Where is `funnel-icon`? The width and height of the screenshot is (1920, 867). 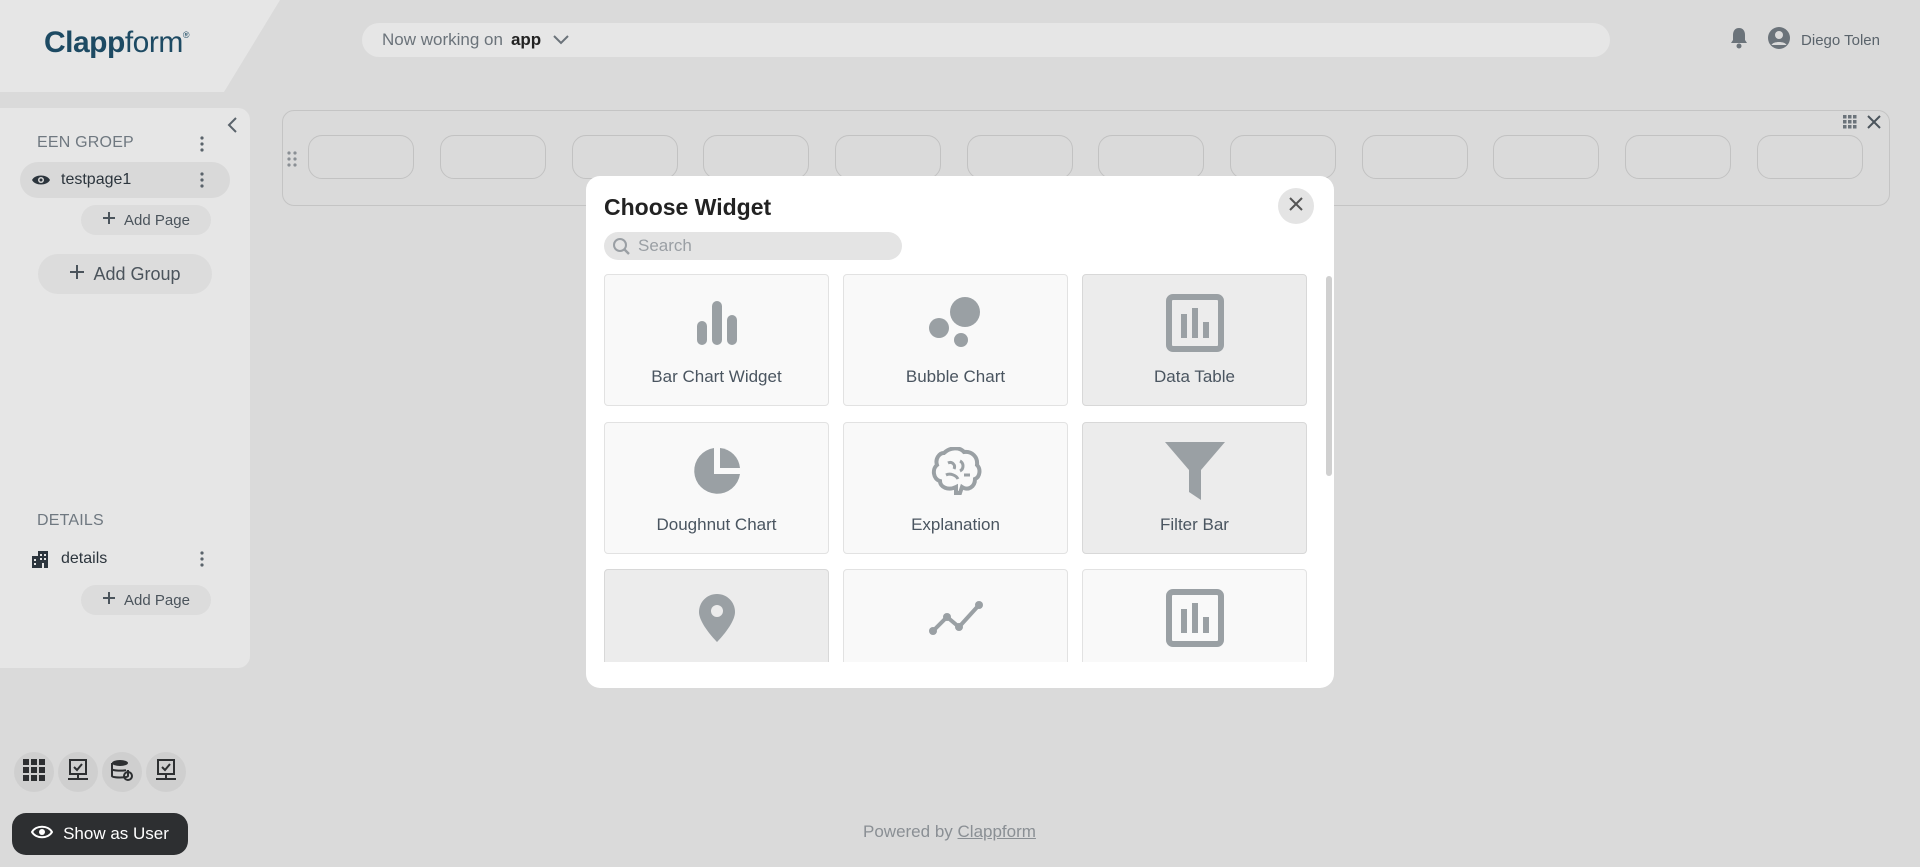 funnel-icon is located at coordinates (1194, 471).